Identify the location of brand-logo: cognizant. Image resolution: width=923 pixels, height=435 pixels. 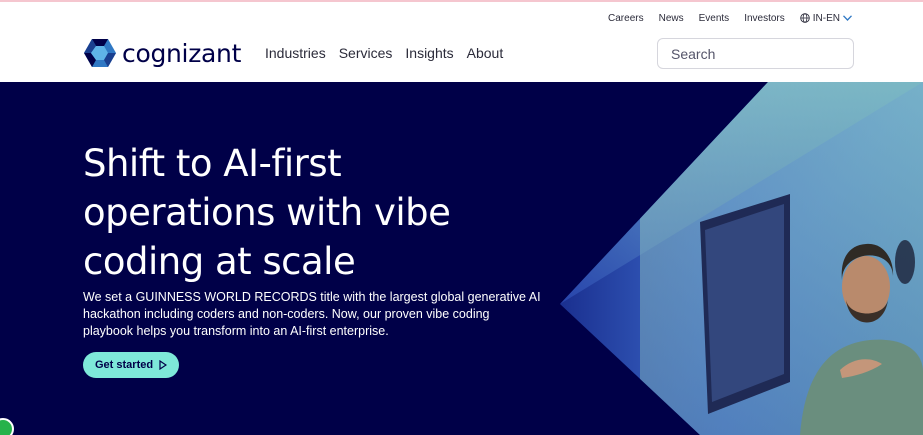
(162, 53).